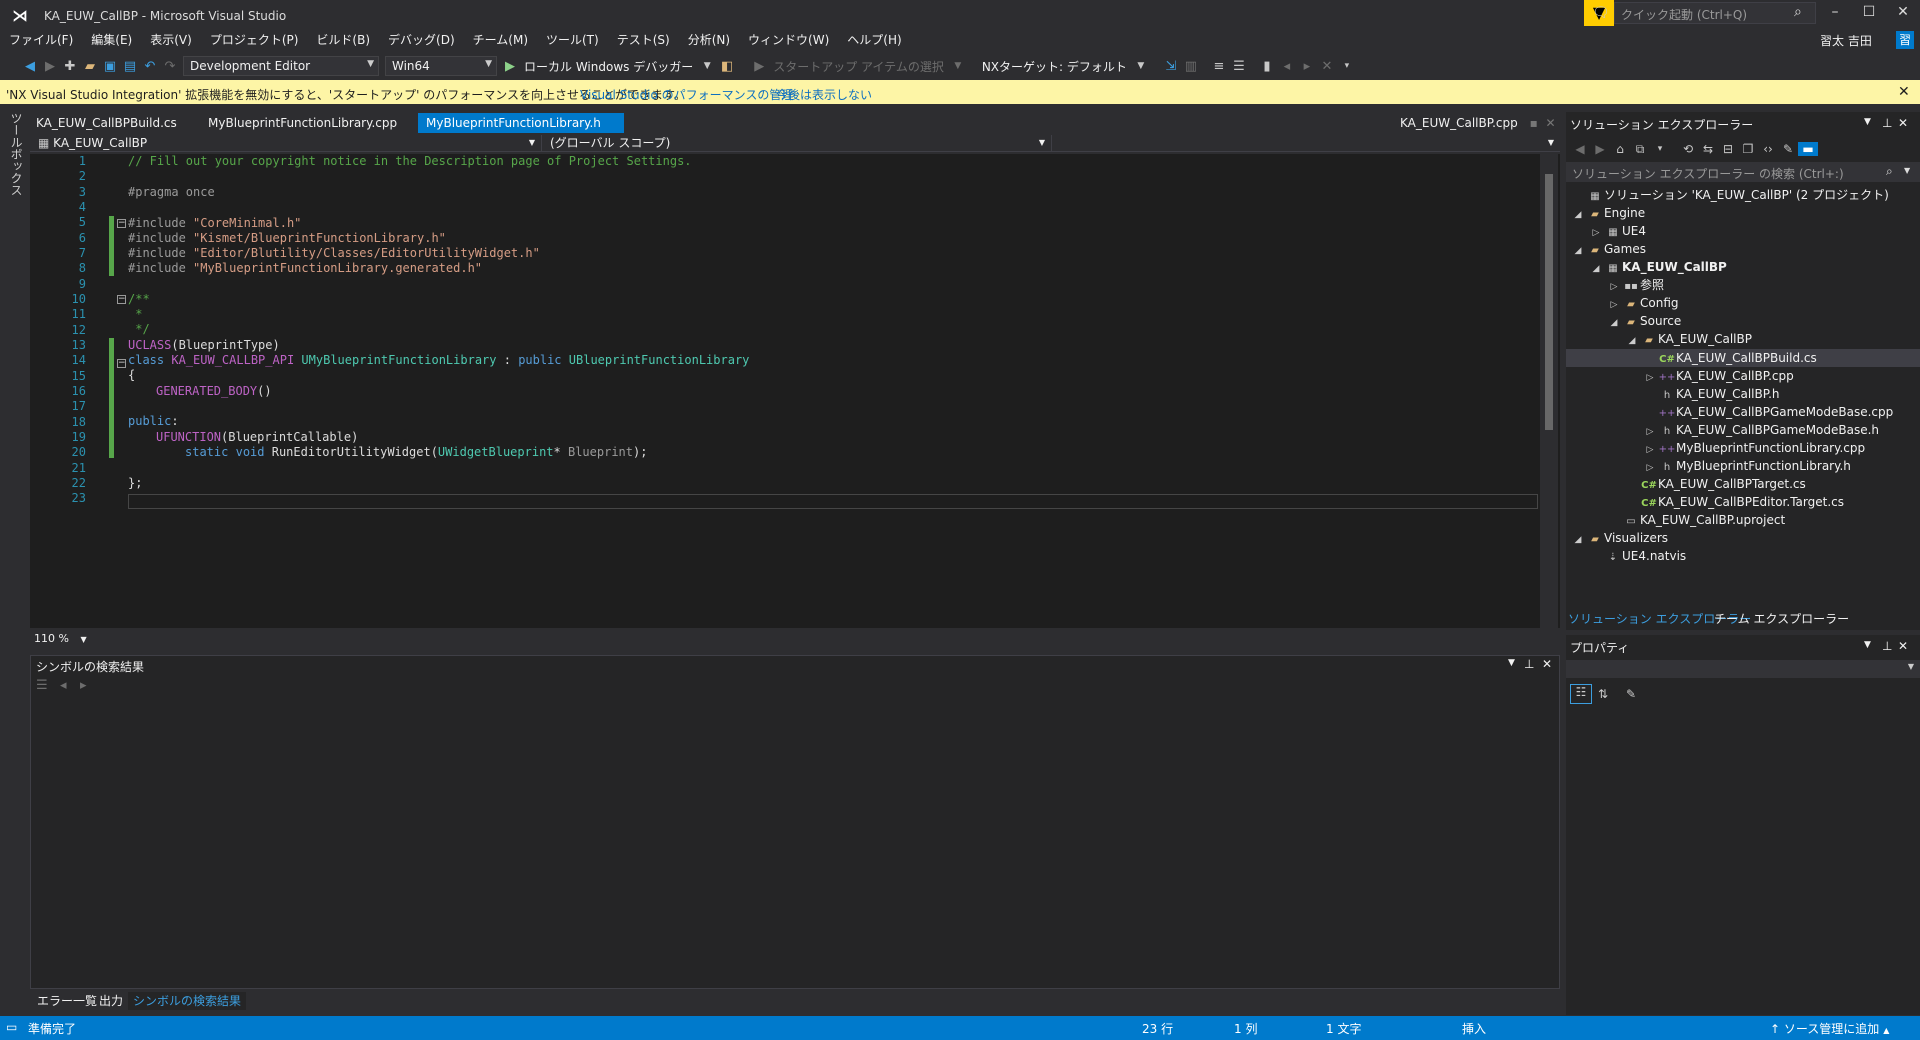 The height and width of the screenshot is (1040, 1920). Describe the element at coordinates (1729, 195) in the screenshot. I see `tree-item-solution: ▦ ソリューション 'KA_EUW_CallBP' (2 プロジェクト)` at that location.